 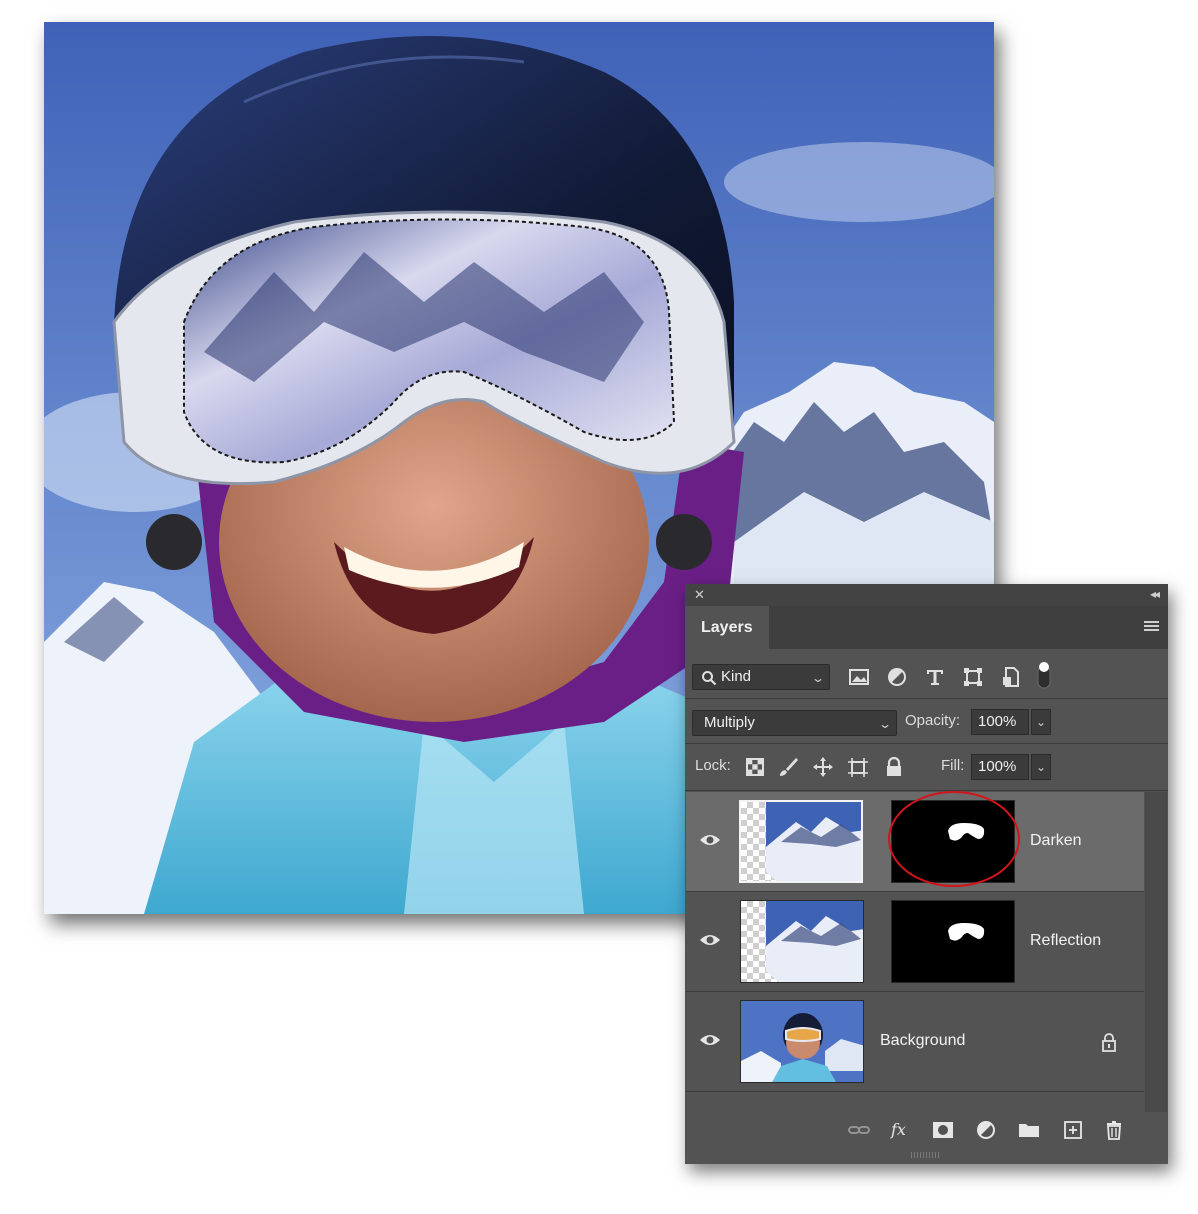 What do you see at coordinates (922, 1041) in the screenshot?
I see `layer-name: Background` at bounding box center [922, 1041].